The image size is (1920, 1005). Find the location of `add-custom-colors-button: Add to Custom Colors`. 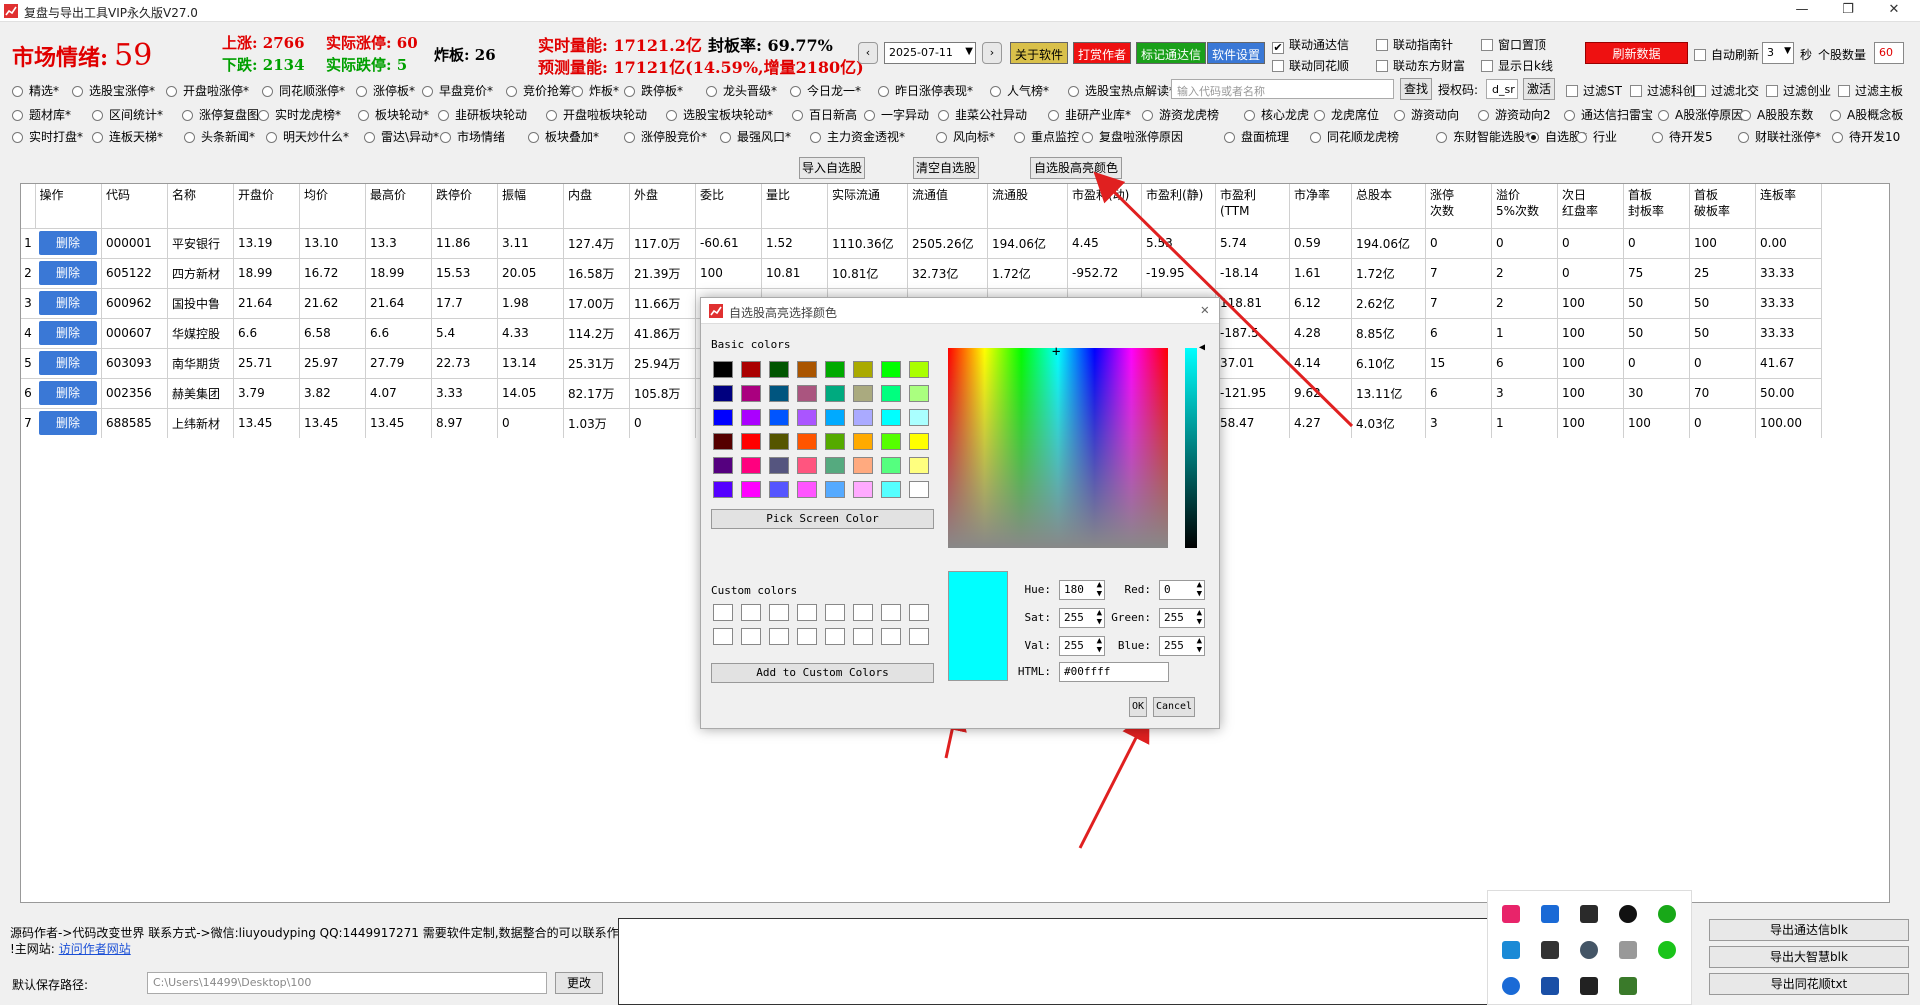

add-custom-colors-button: Add to Custom Colors is located at coordinates (822, 673).